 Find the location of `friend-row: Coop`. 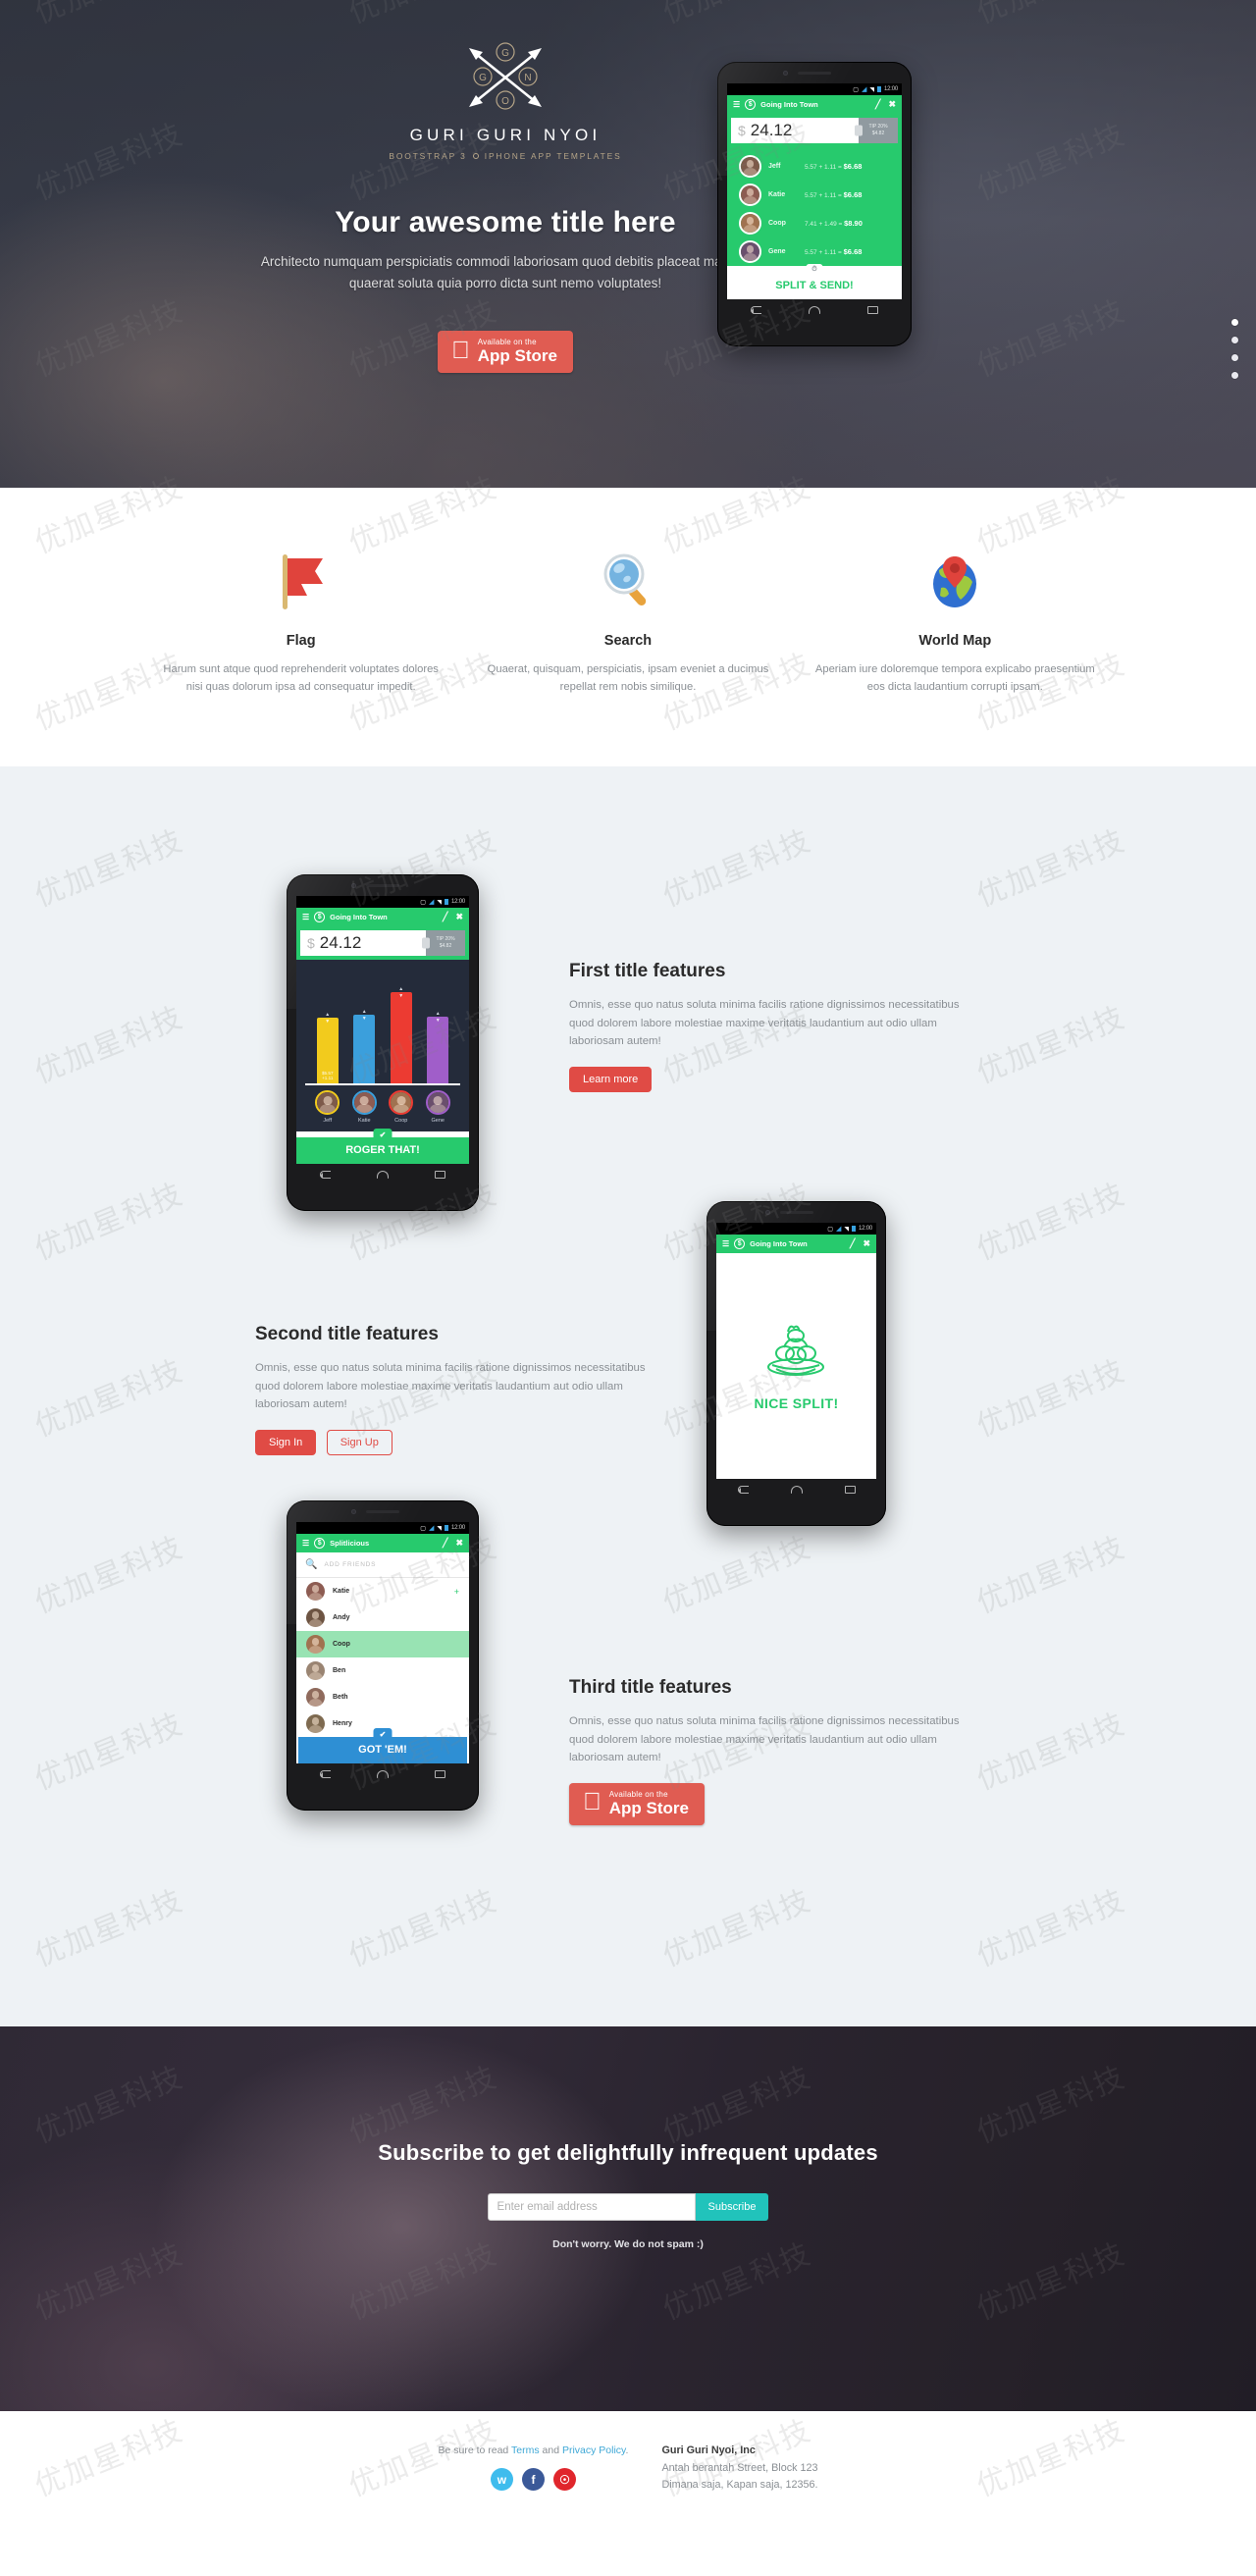

friend-row: Coop is located at coordinates (382, 1644).